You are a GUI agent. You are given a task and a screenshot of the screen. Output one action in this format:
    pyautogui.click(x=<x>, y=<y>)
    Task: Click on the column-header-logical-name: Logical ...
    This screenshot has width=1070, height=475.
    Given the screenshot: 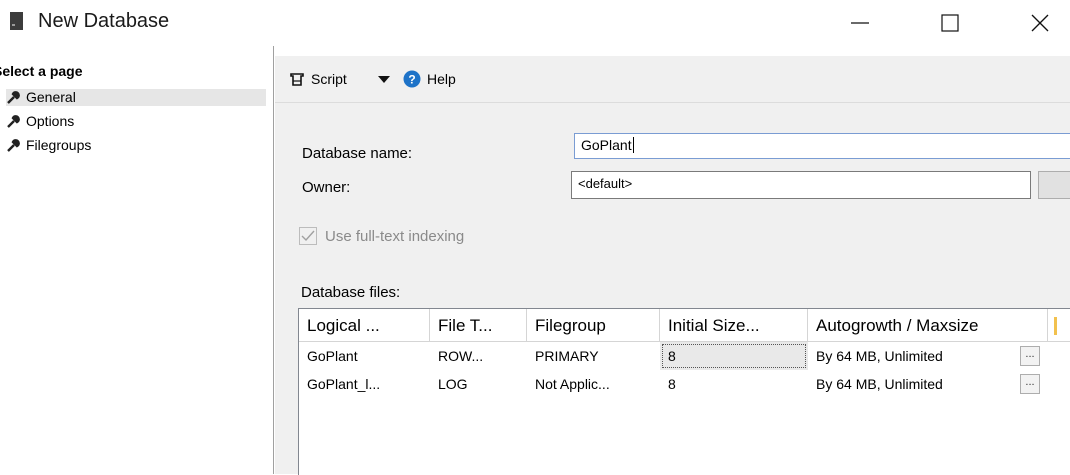 What is the action you would take?
    pyautogui.click(x=364, y=325)
    